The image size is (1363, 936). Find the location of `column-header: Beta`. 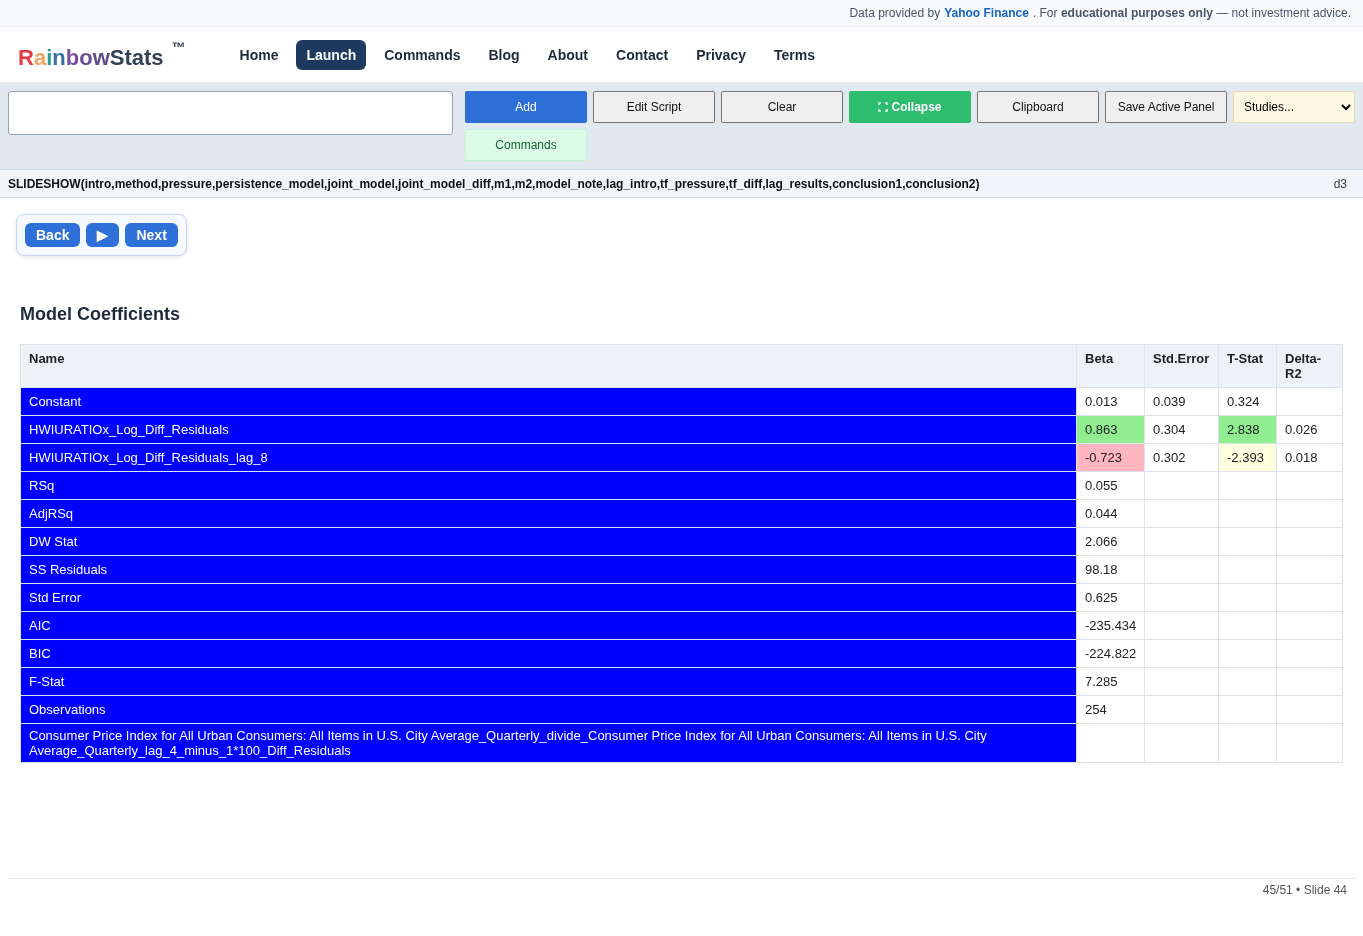

column-header: Beta is located at coordinates (1110, 366).